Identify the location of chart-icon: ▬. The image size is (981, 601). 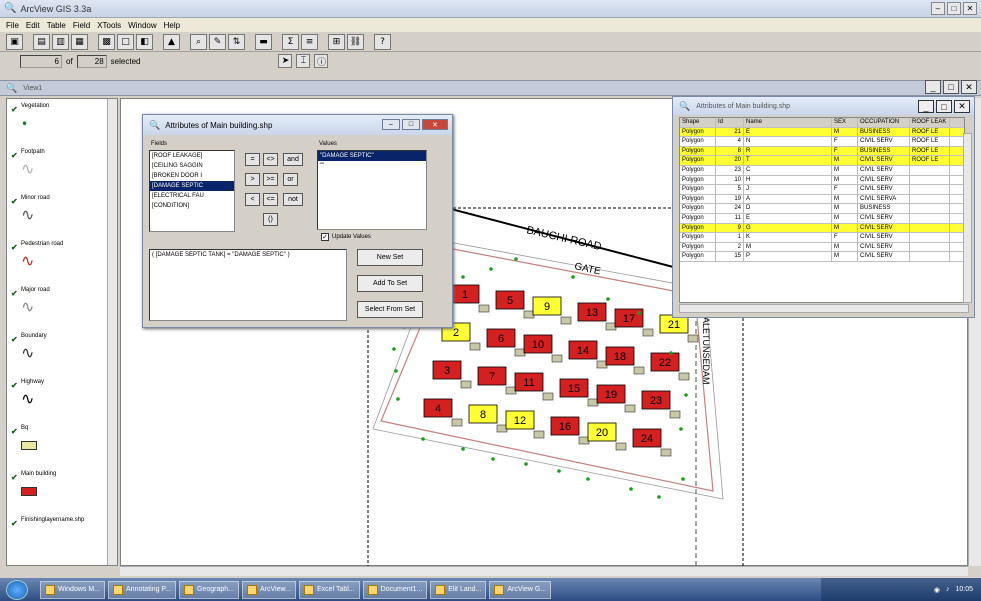
(263, 41).